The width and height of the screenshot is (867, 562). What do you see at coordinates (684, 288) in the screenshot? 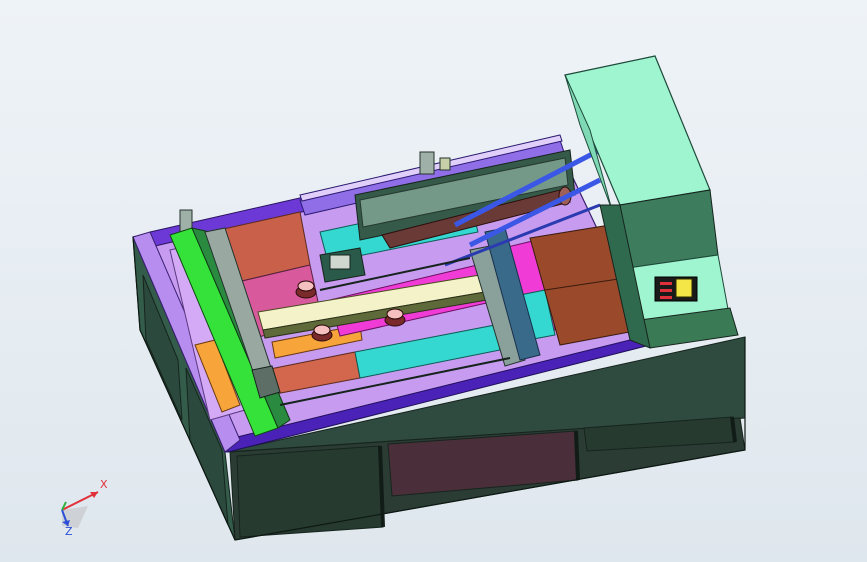
I see `control-panel-label` at bounding box center [684, 288].